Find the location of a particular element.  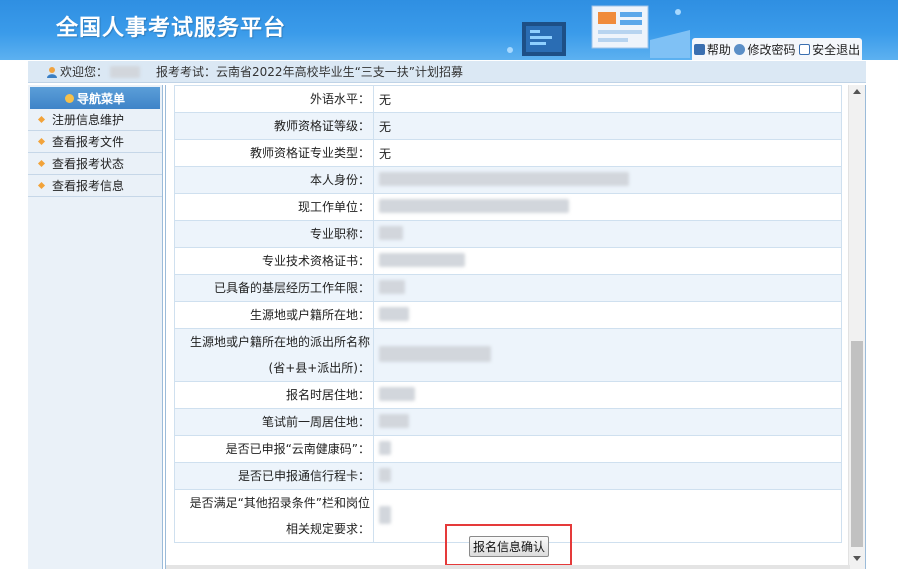

field-label: 报名时居住地： is located at coordinates (274, 395).